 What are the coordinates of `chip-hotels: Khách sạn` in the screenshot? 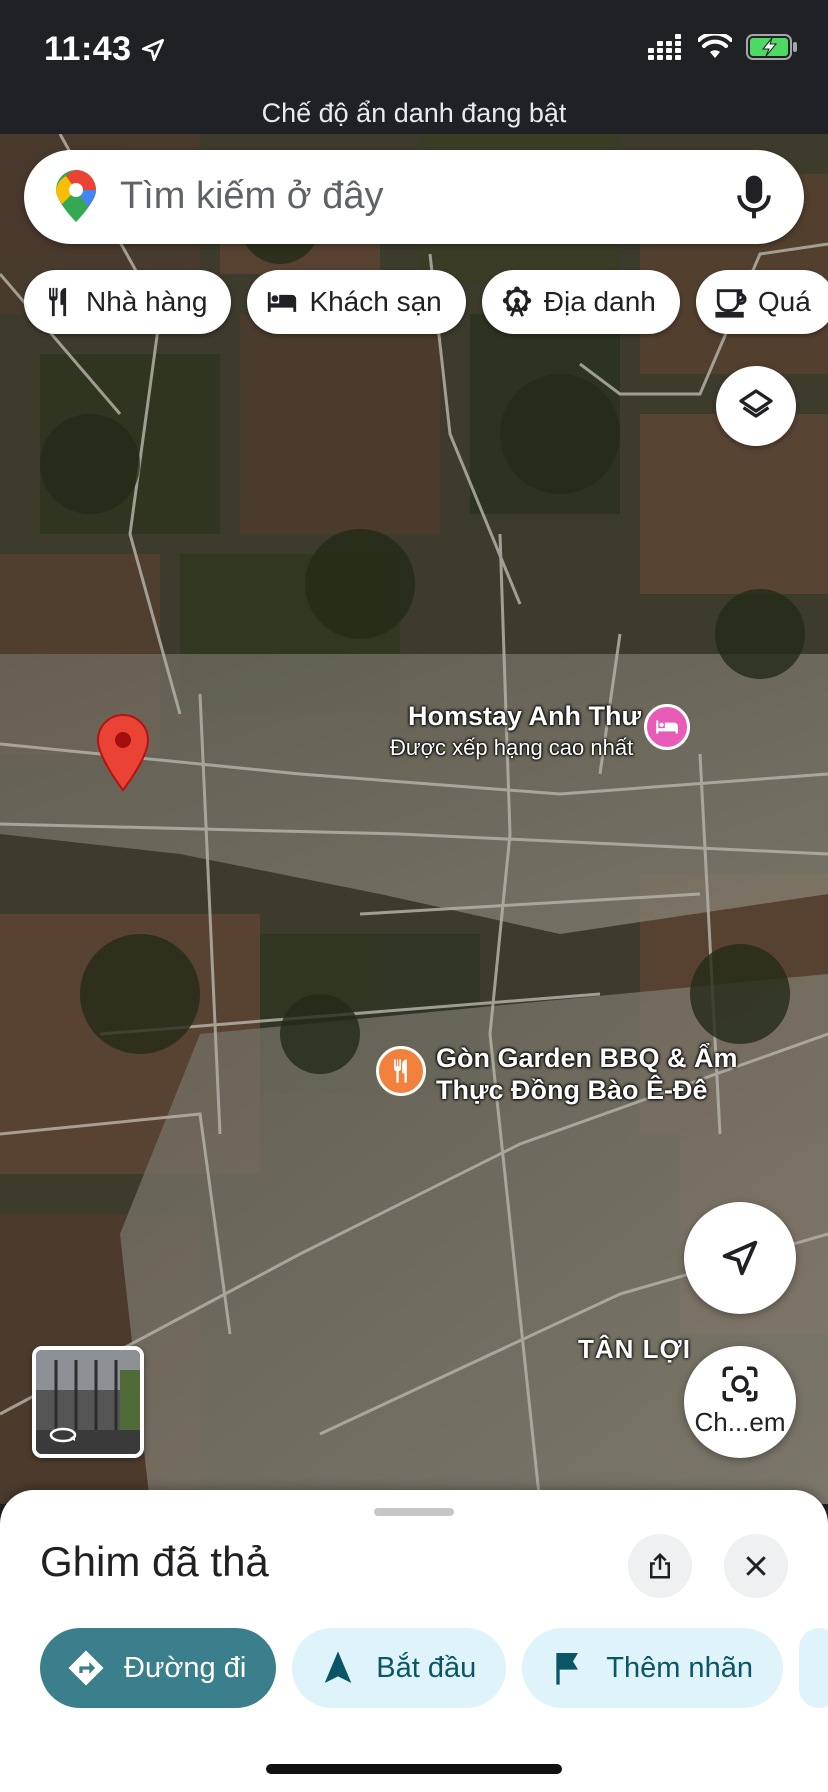 It's located at (356, 302).